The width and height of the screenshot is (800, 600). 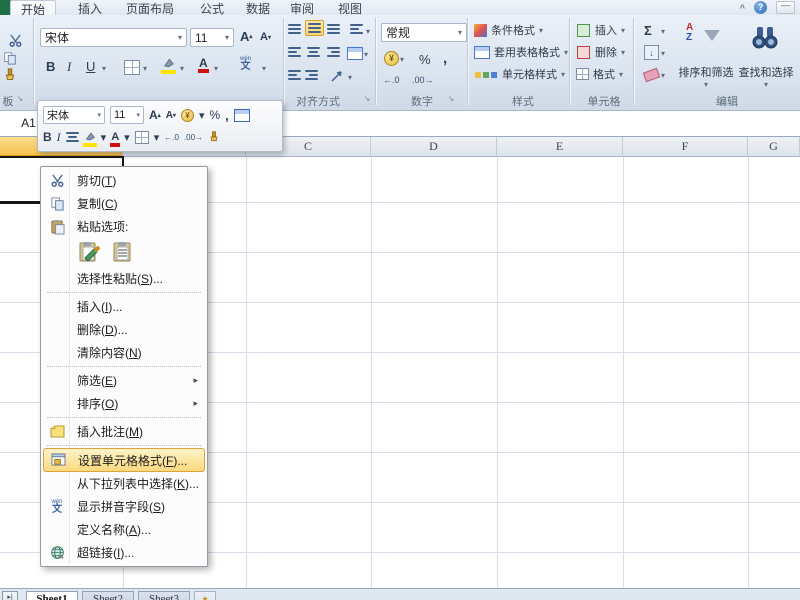 What do you see at coordinates (742, 8) in the screenshot?
I see `collapse-ribbon-icon: ^` at bounding box center [742, 8].